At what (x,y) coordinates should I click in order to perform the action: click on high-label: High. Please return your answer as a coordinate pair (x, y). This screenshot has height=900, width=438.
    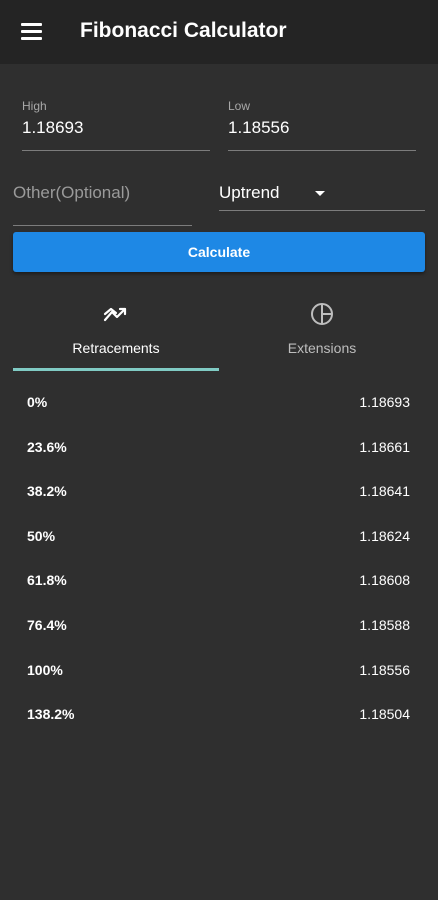
    Looking at the image, I should click on (34, 106).